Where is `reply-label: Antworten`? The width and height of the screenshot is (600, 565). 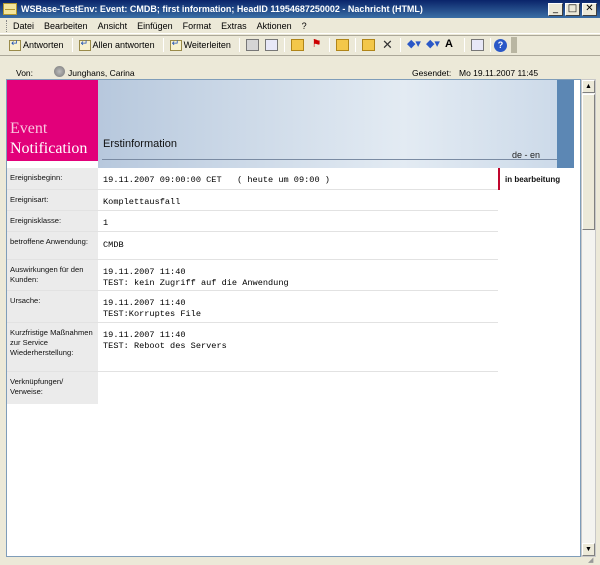 reply-label: Antworten is located at coordinates (43, 45).